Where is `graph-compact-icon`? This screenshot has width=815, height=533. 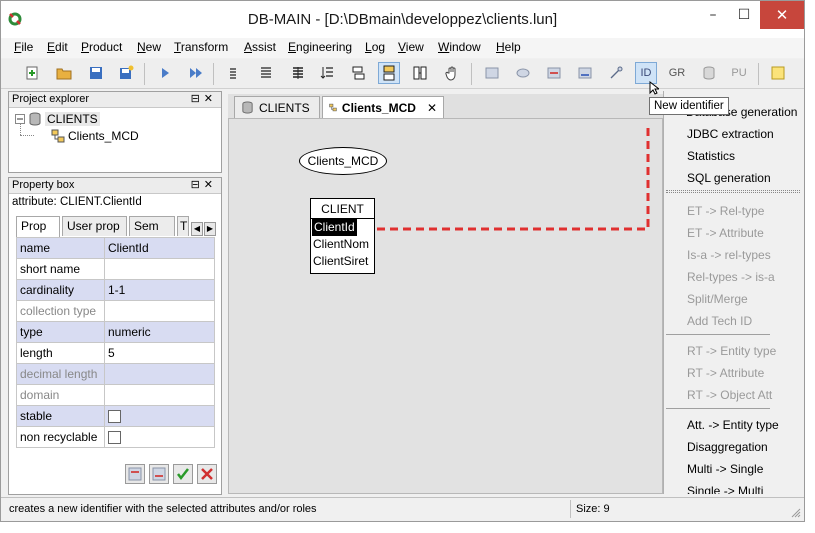
graph-compact-icon is located at coordinates (358, 73).